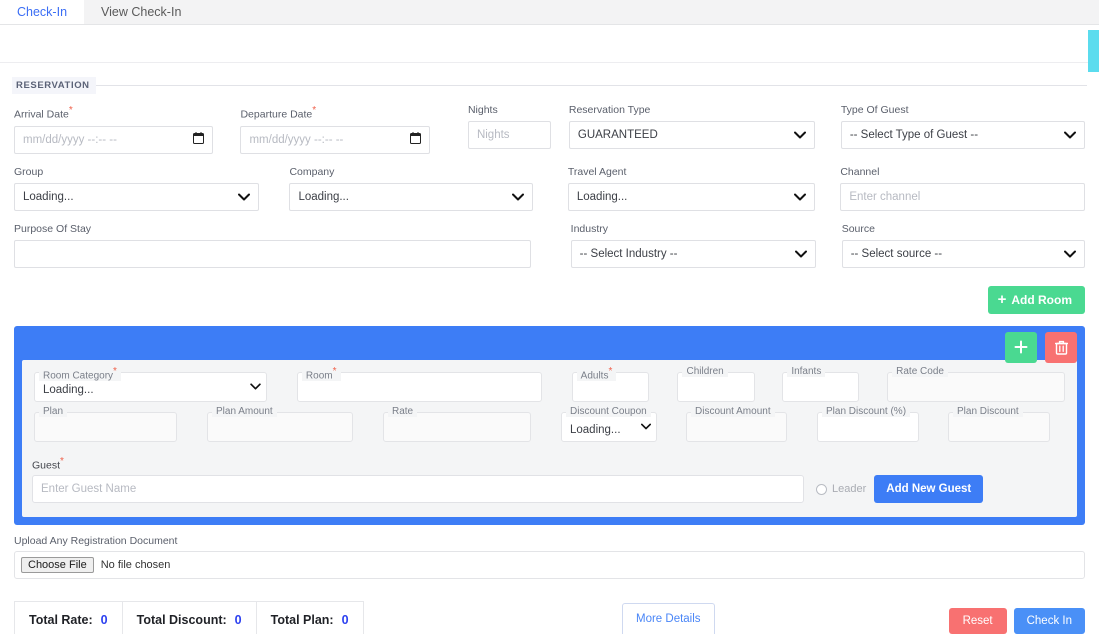 This screenshot has height=634, width=1099. What do you see at coordinates (1021, 347) in the screenshot?
I see `add-room-row-button` at bounding box center [1021, 347].